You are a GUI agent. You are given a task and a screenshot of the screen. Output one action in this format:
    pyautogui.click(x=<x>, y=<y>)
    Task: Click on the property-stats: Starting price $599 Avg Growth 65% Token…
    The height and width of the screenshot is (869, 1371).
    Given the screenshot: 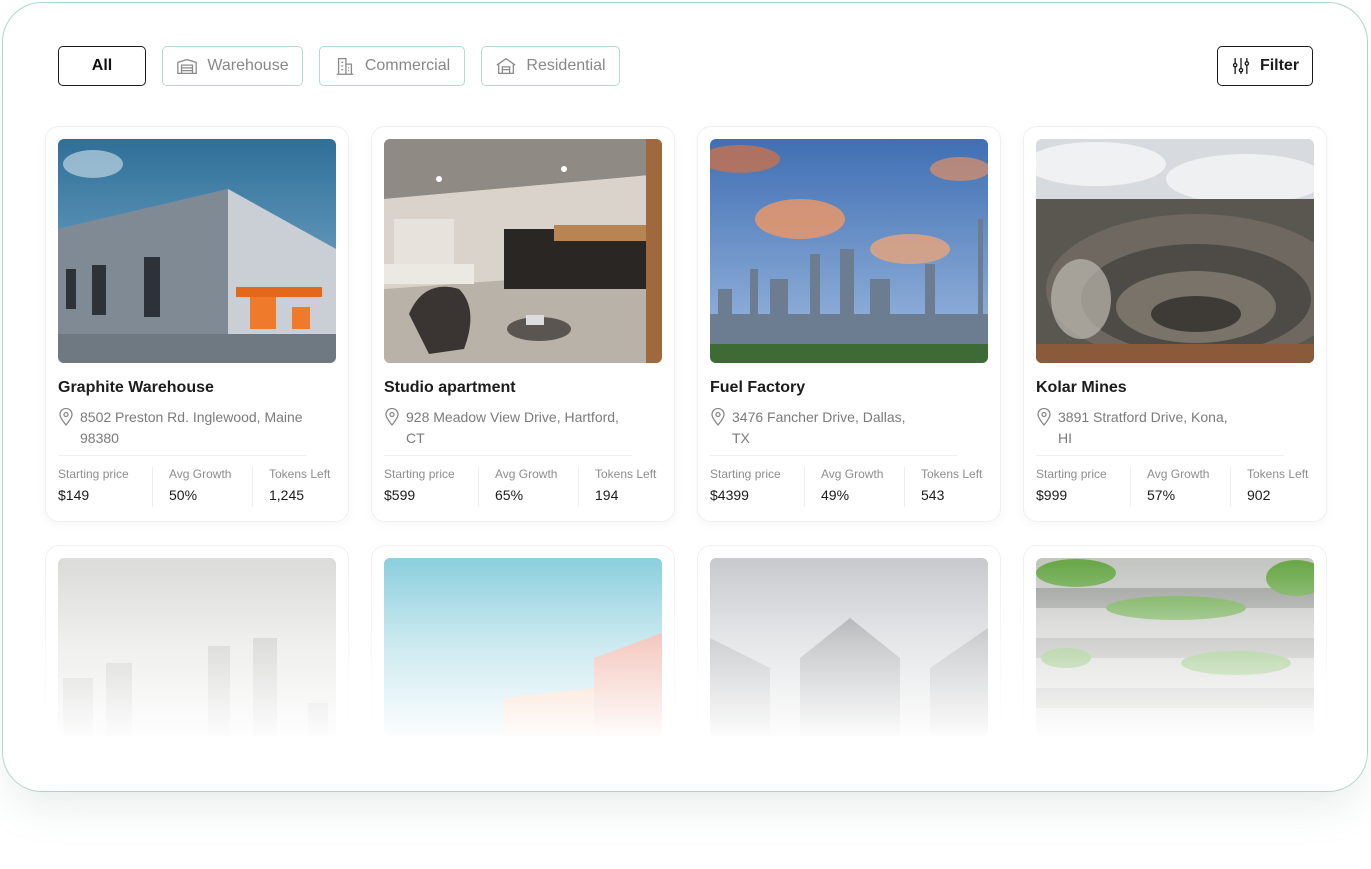 What is the action you would take?
    pyautogui.click(x=524, y=487)
    